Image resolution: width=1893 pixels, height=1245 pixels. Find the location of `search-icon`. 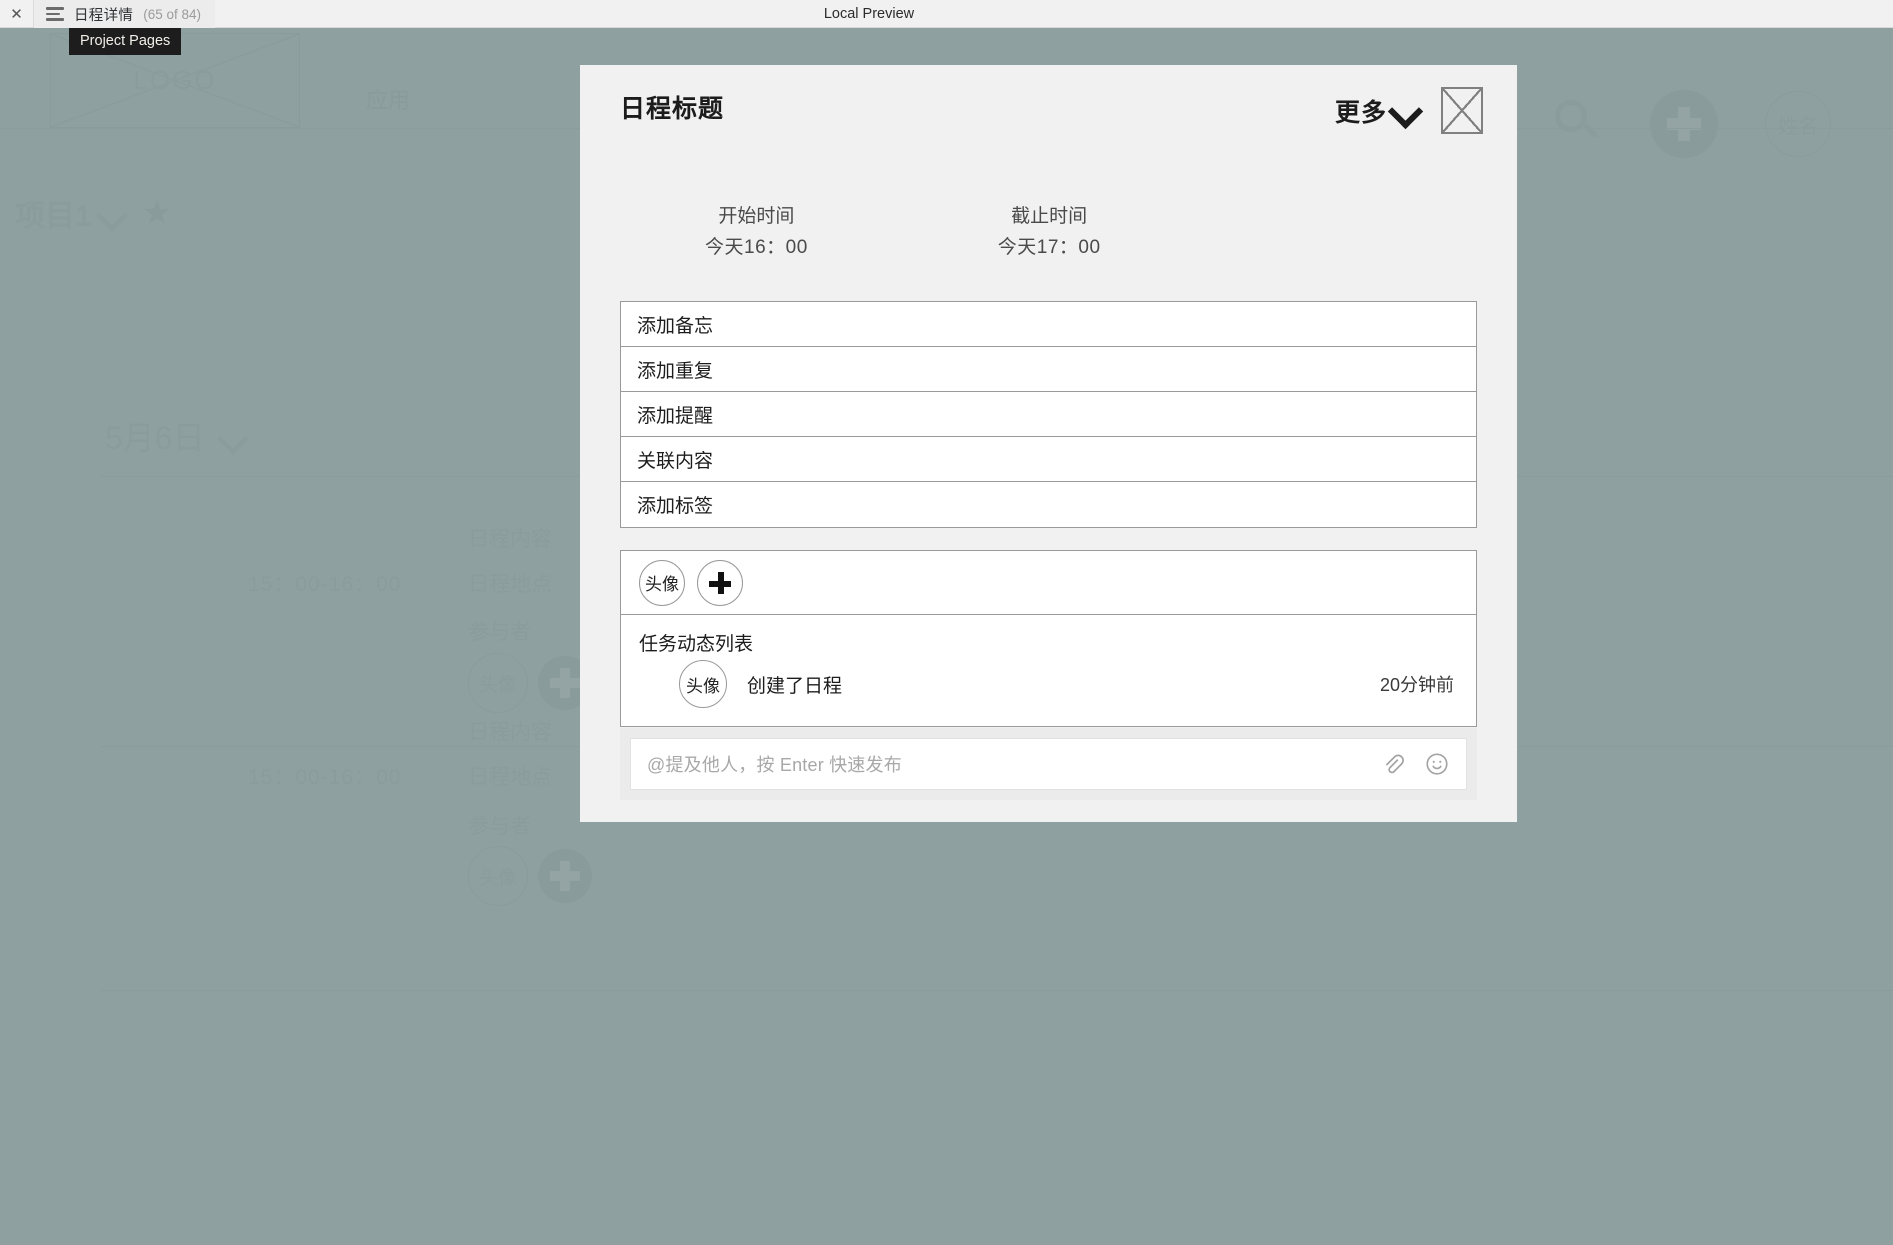

search-icon is located at coordinates (1578, 123).